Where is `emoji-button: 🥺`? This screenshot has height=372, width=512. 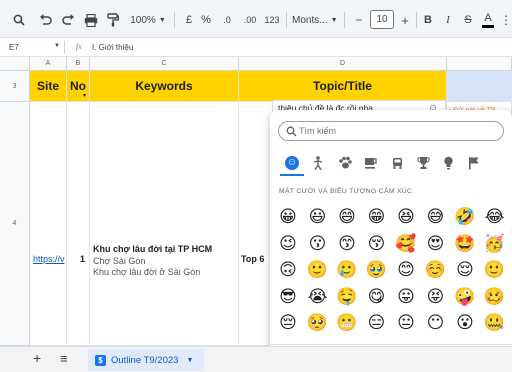
emoji-button: 🥺 is located at coordinates (318, 323).